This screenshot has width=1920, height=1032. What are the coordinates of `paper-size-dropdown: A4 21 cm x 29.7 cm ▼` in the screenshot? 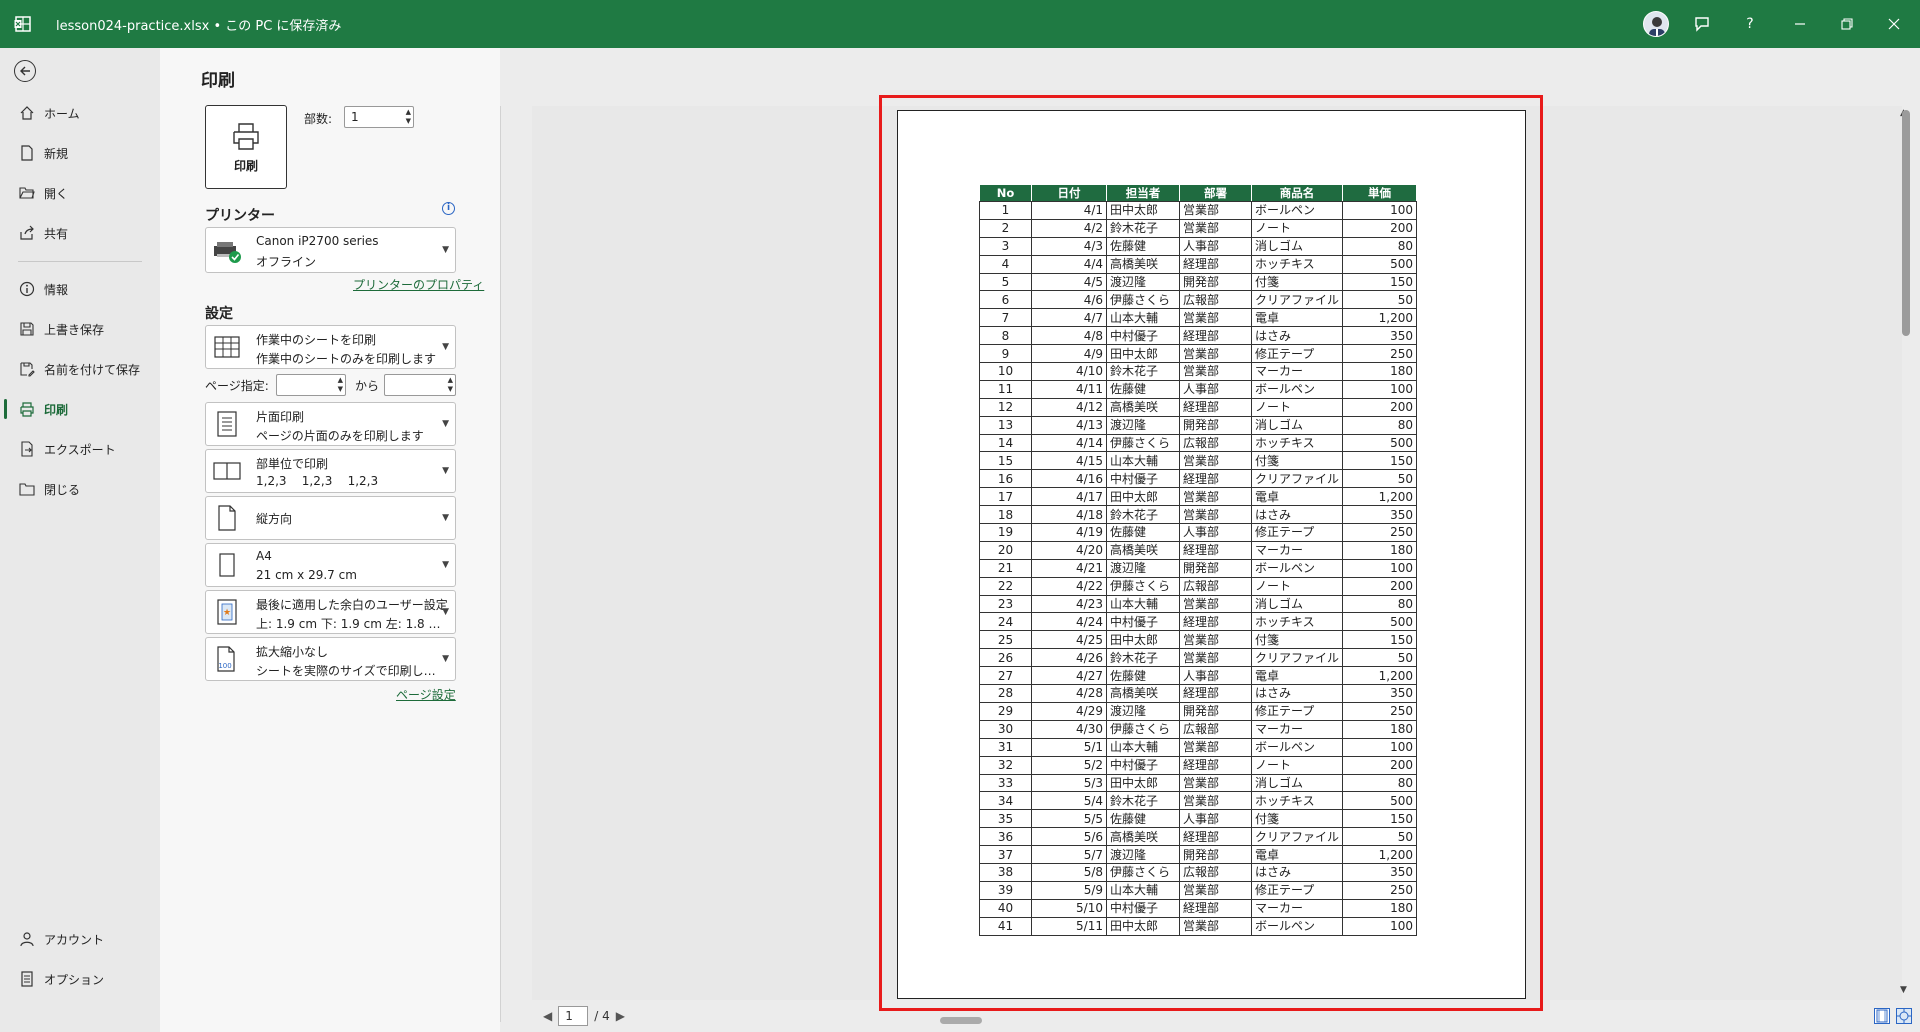 It's located at (330, 565).